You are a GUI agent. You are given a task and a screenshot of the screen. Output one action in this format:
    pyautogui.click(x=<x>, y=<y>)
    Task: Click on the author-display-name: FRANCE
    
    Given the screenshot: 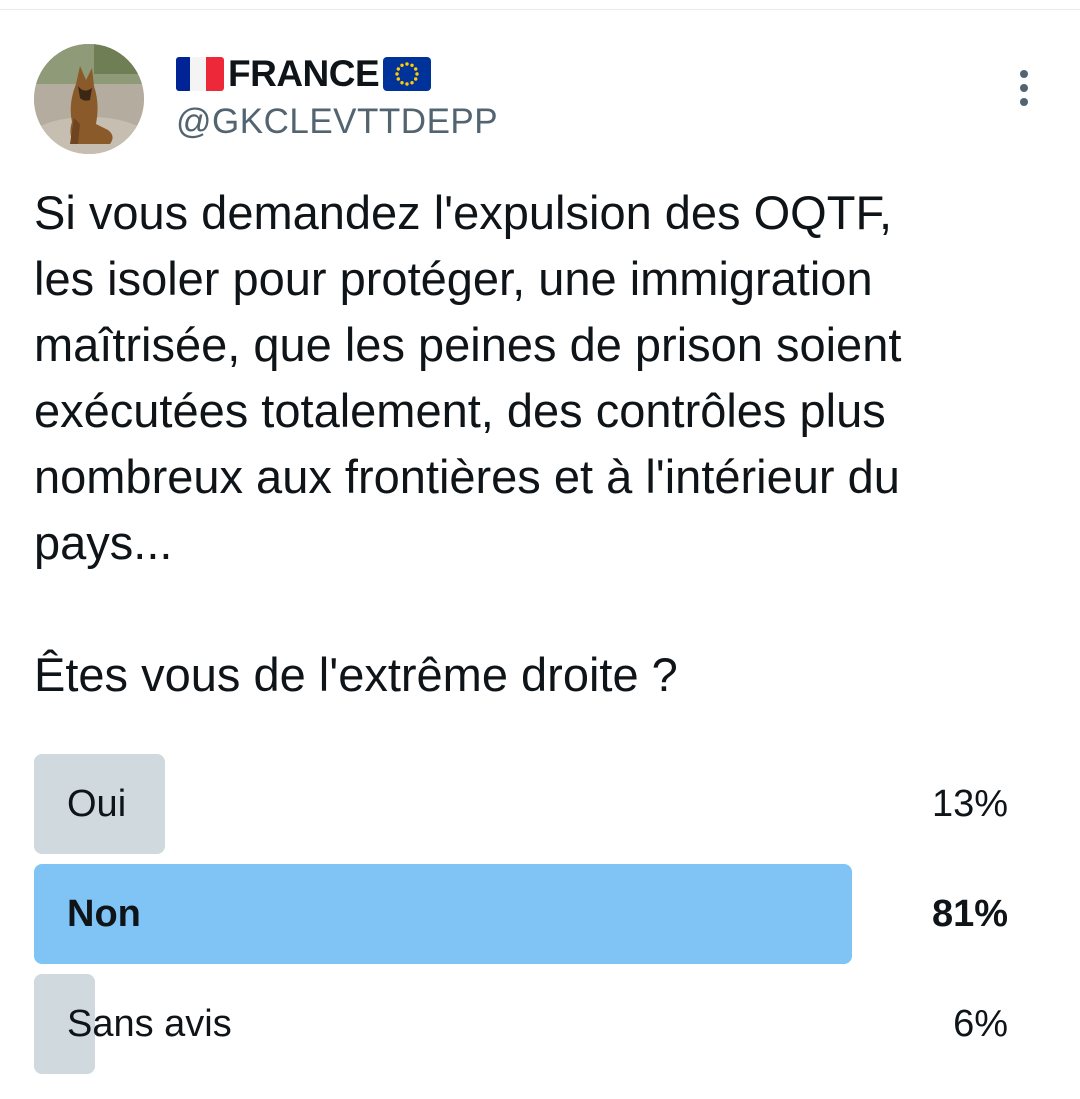 What is the action you would take?
    pyautogui.click(x=304, y=74)
    